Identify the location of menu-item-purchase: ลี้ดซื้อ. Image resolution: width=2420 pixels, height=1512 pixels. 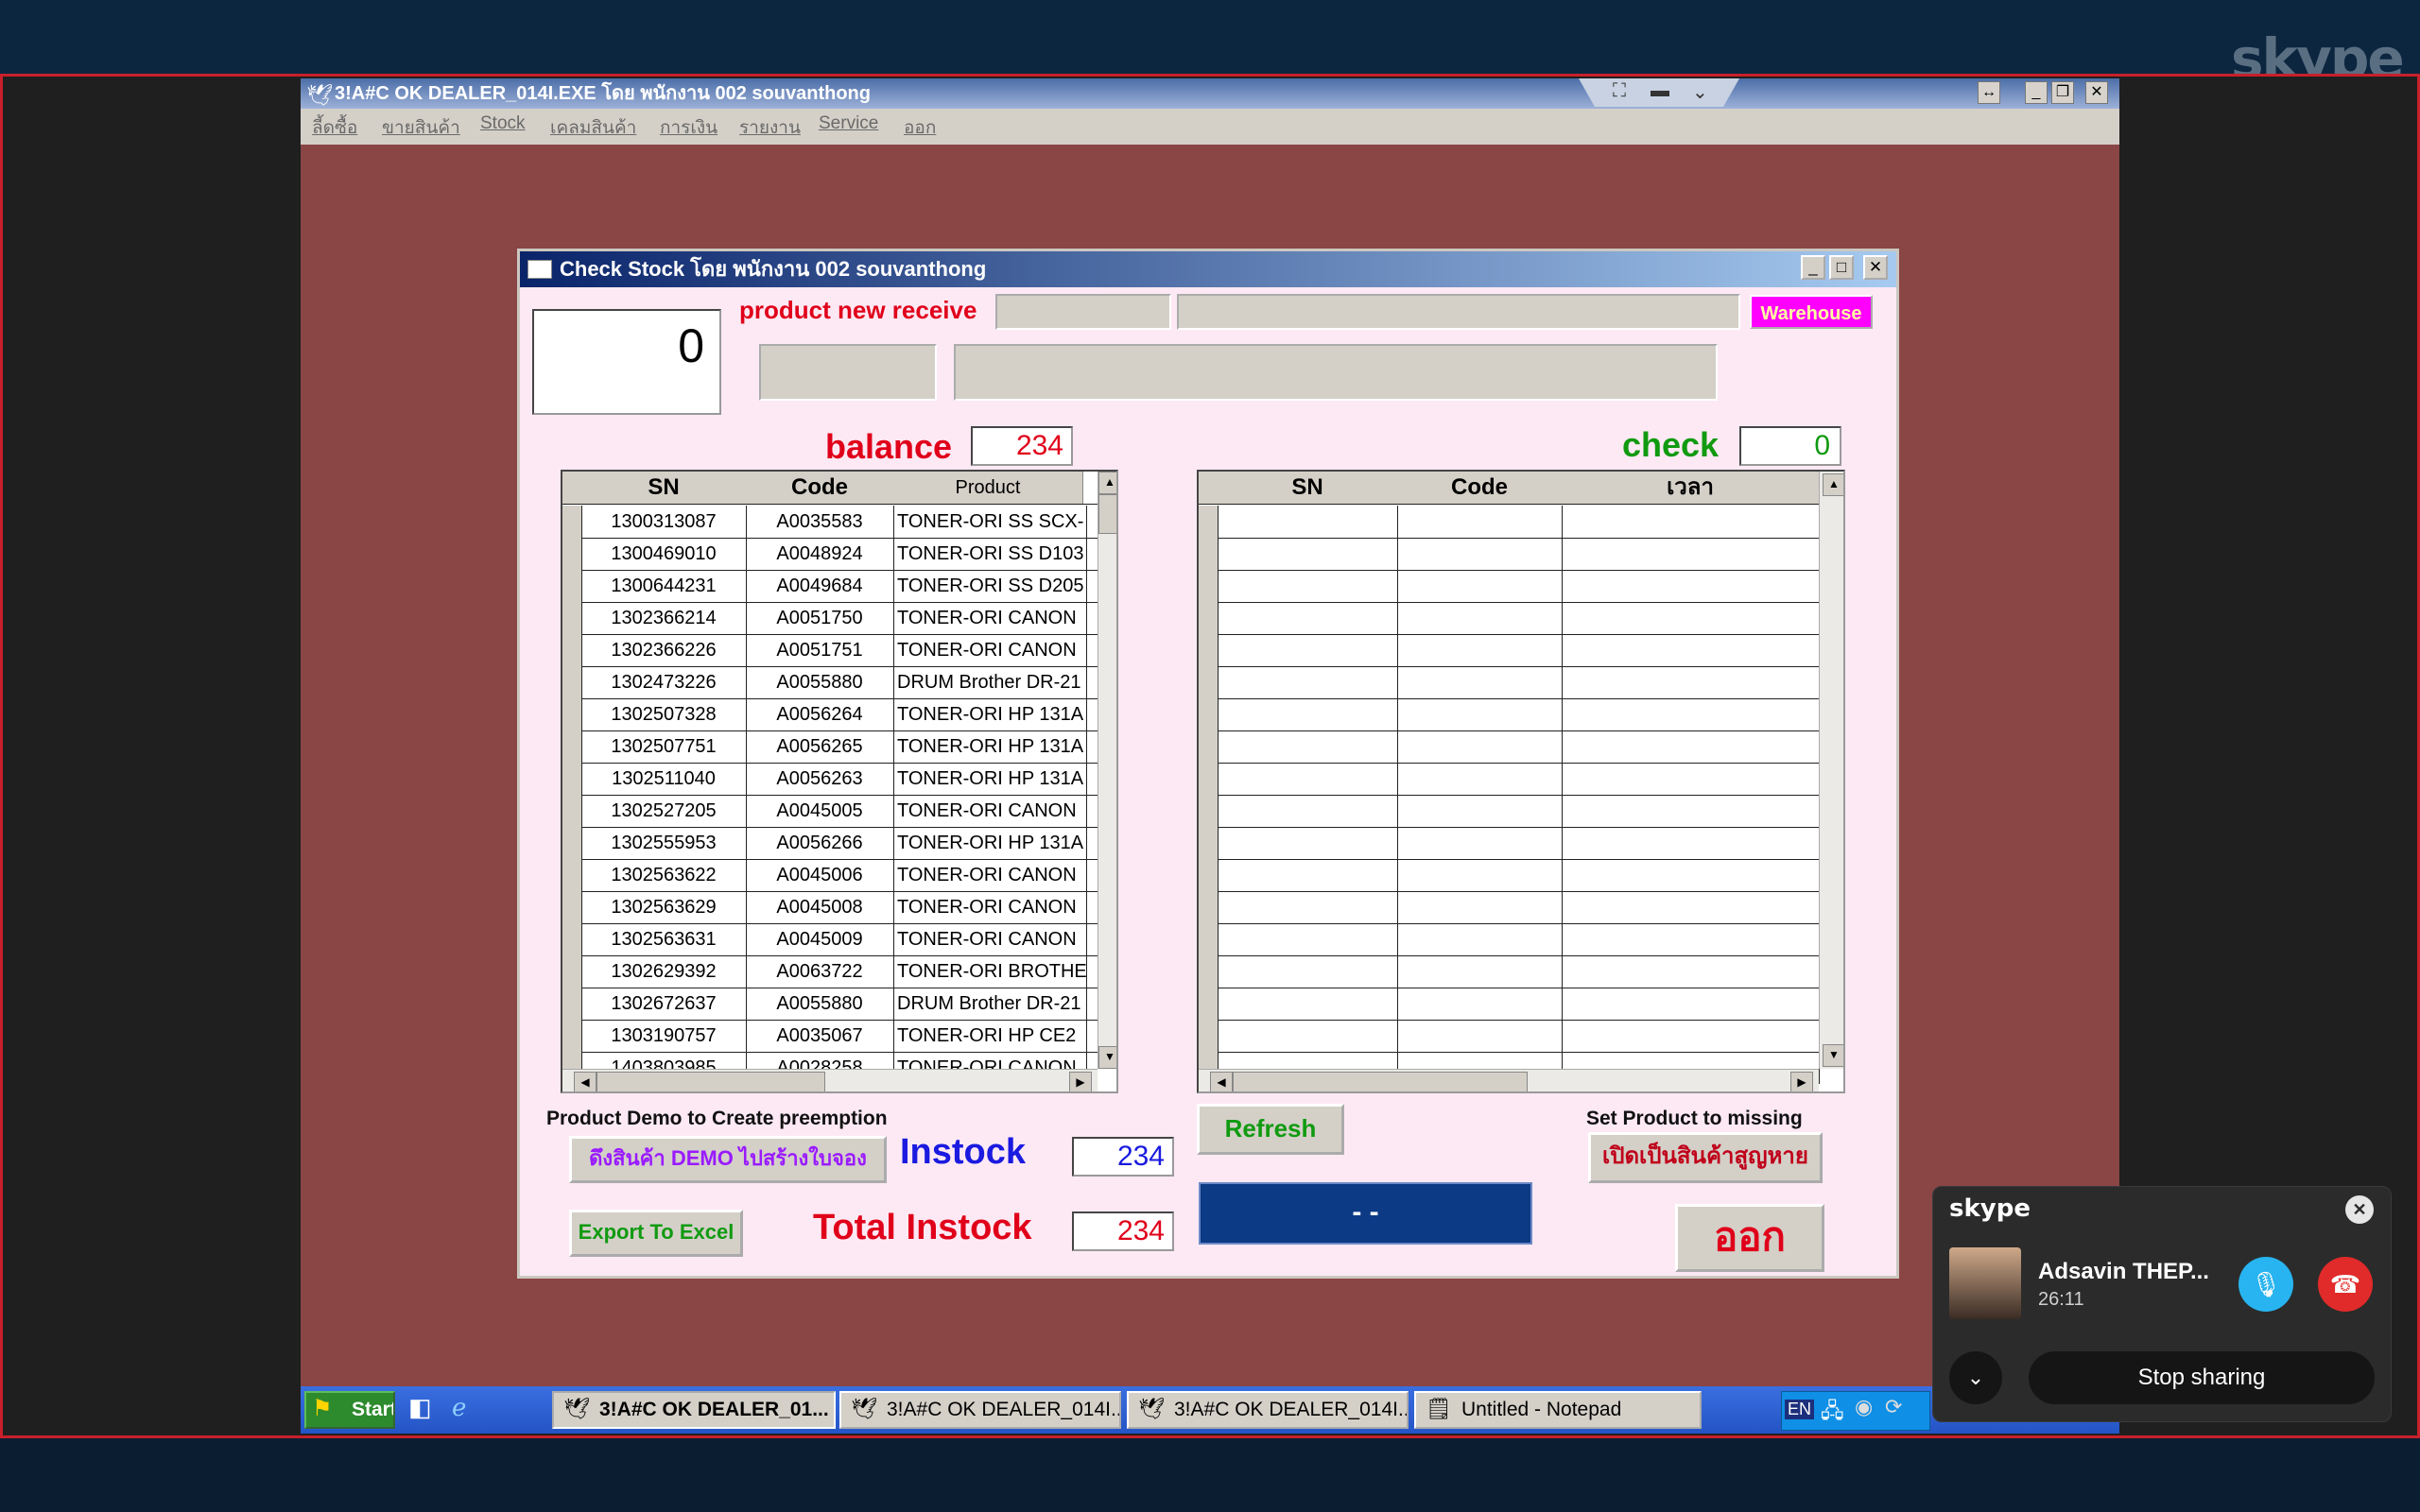
(334, 127).